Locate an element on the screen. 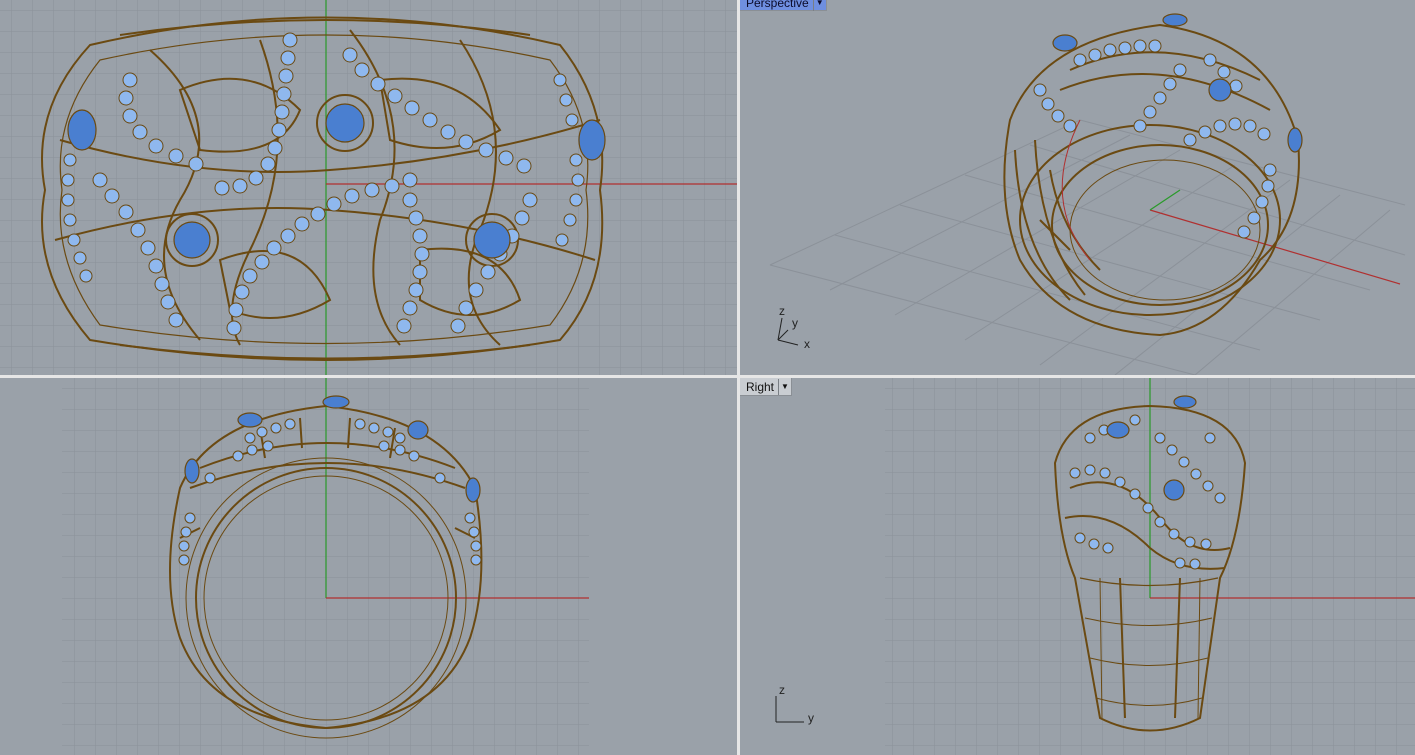 The image size is (1415, 755). axis-indicator is located at coordinates (789, 709).